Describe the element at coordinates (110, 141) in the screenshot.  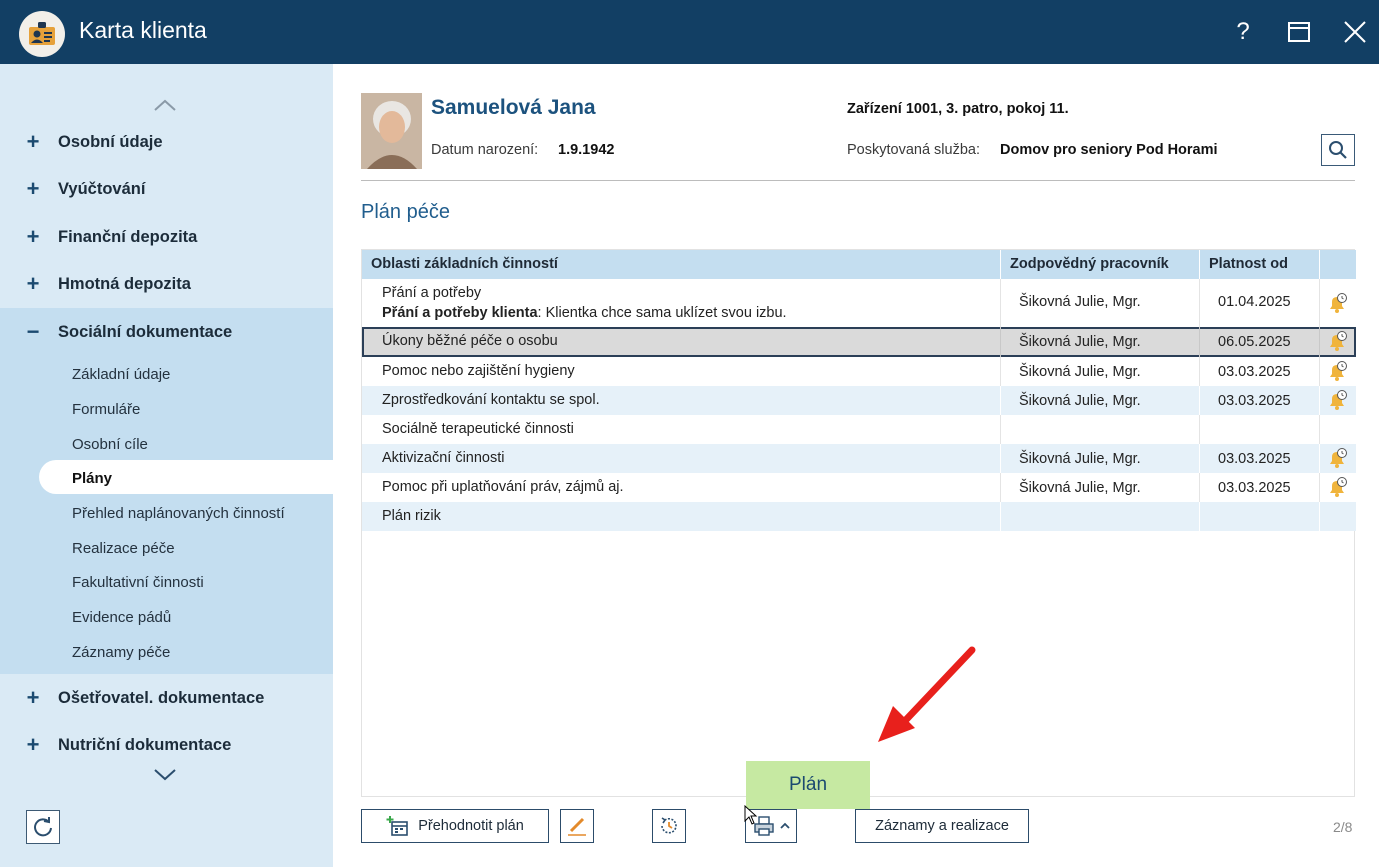
I see `sidebar-item-label: Osobní údaje` at that location.